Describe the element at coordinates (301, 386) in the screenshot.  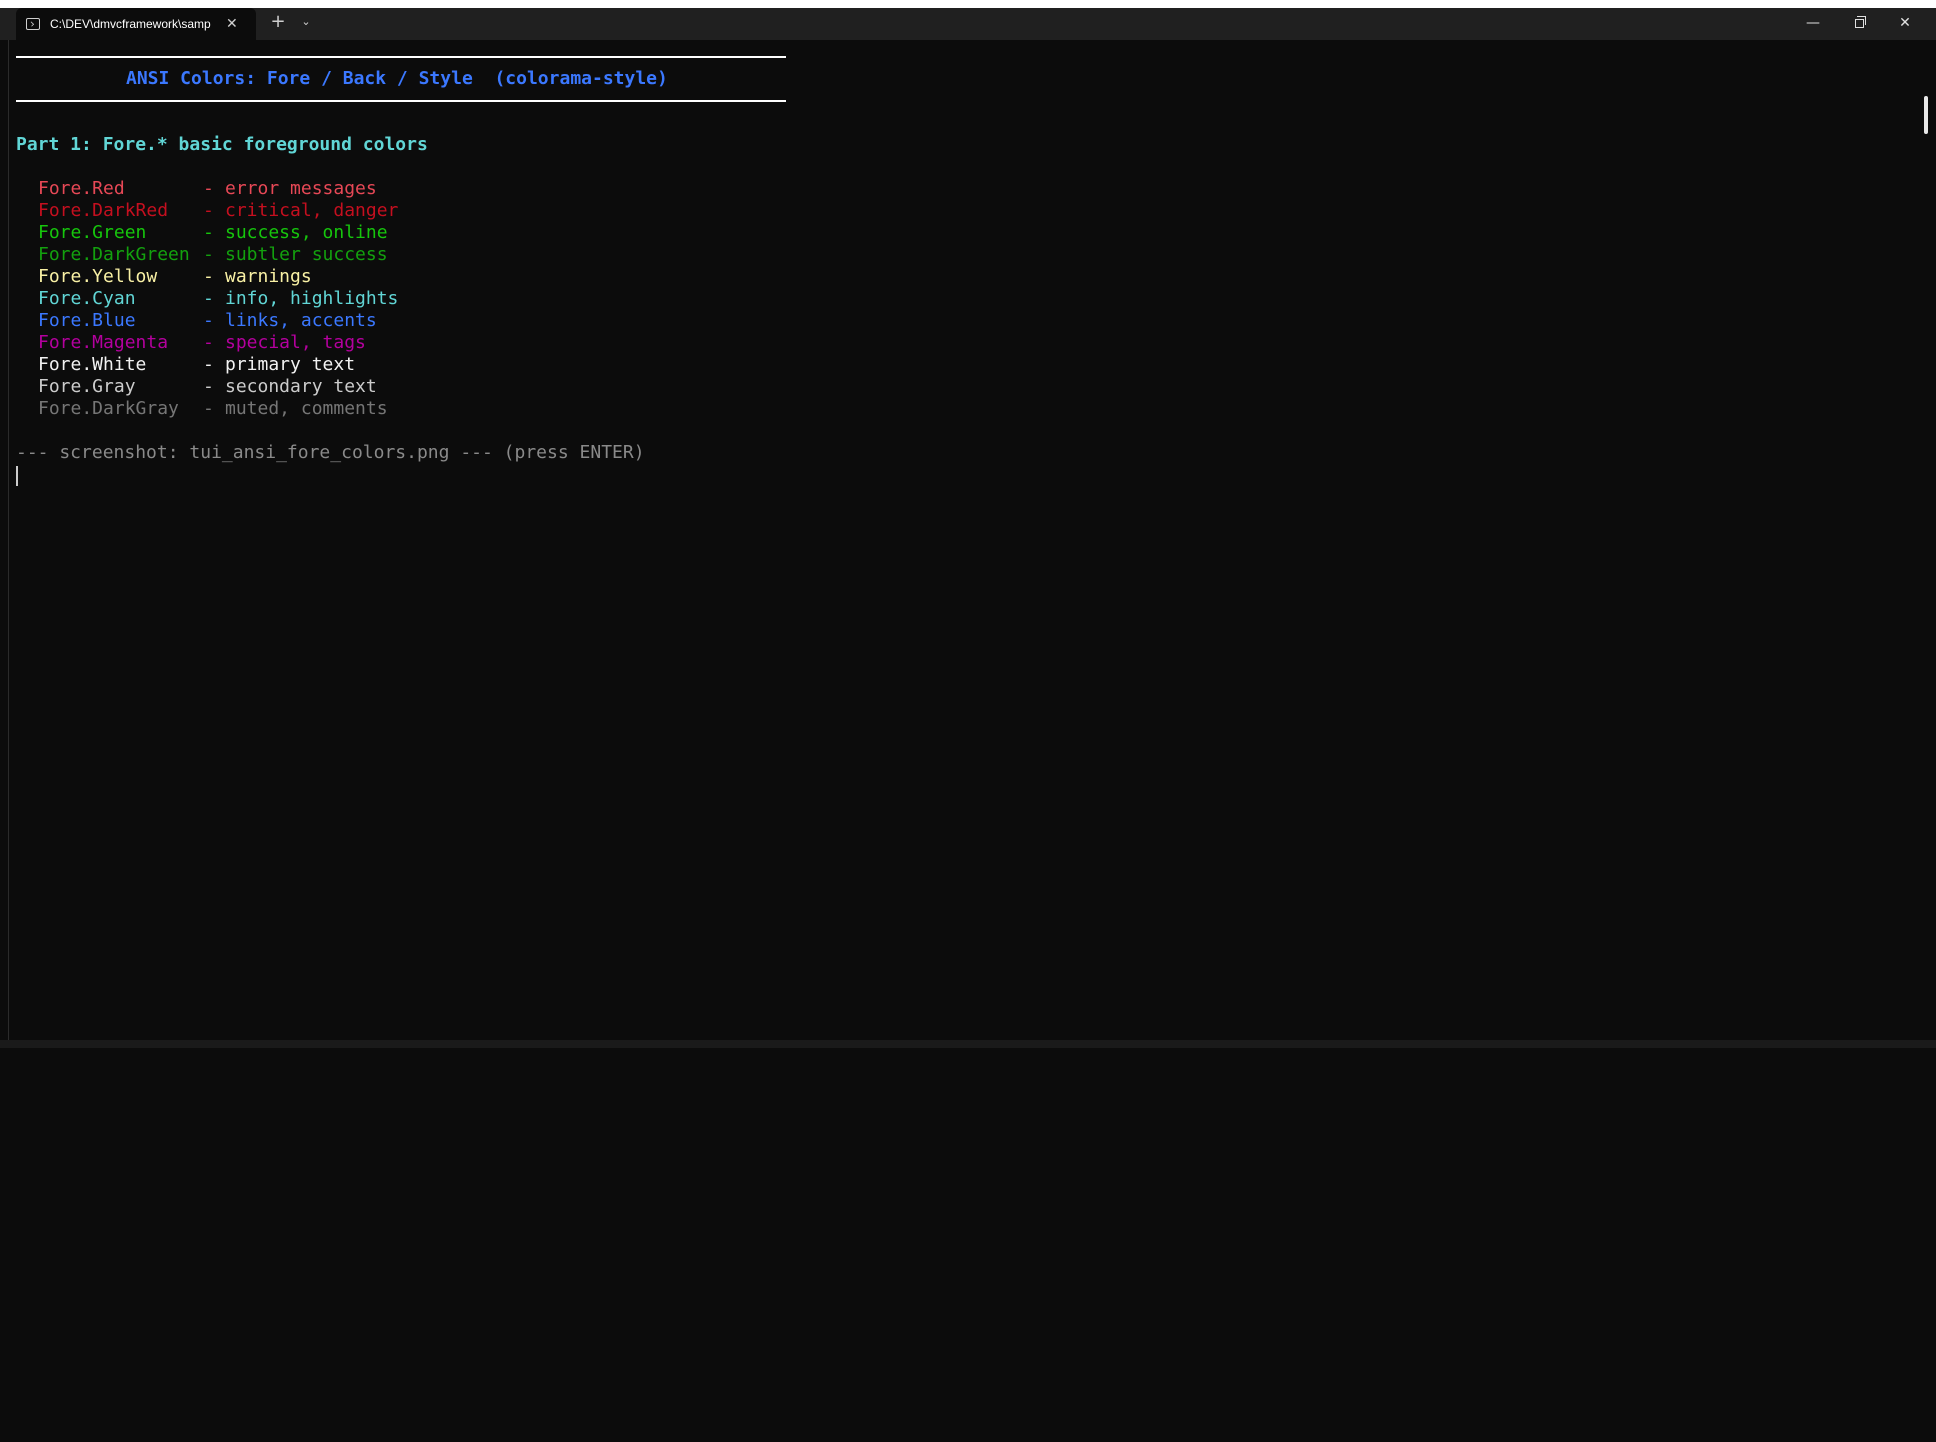
I see `color-description: secondary text` at that location.